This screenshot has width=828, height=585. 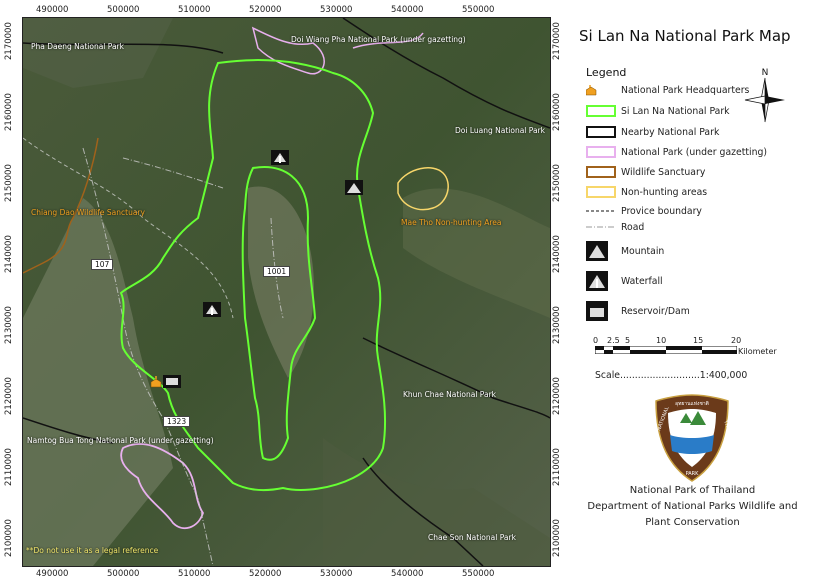 I want to click on coord-left-2: 2150000, so click(x=9, y=183).